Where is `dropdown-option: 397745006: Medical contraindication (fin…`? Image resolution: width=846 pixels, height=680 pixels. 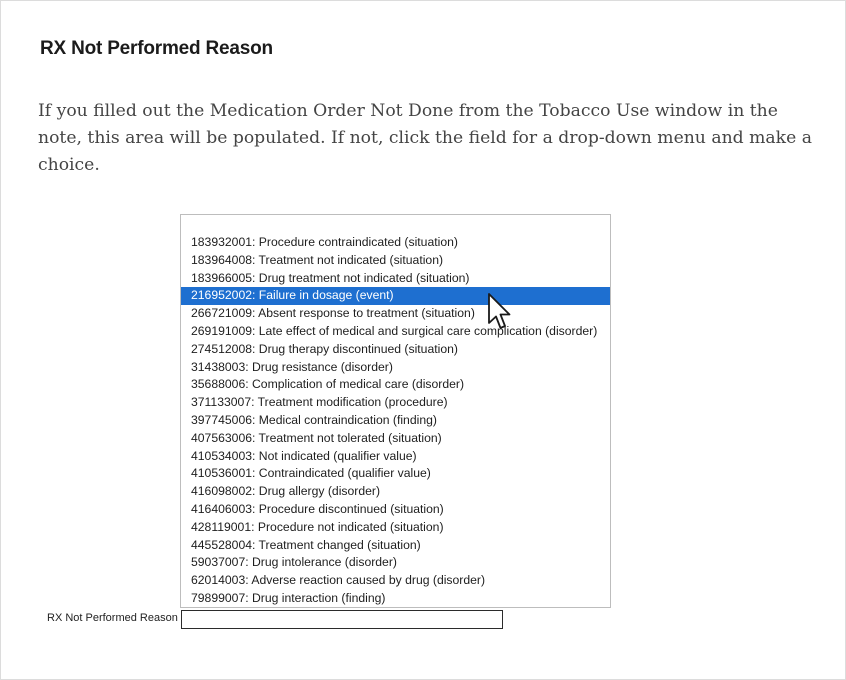 dropdown-option: 397745006: Medical contraindication (fin… is located at coordinates (395, 421).